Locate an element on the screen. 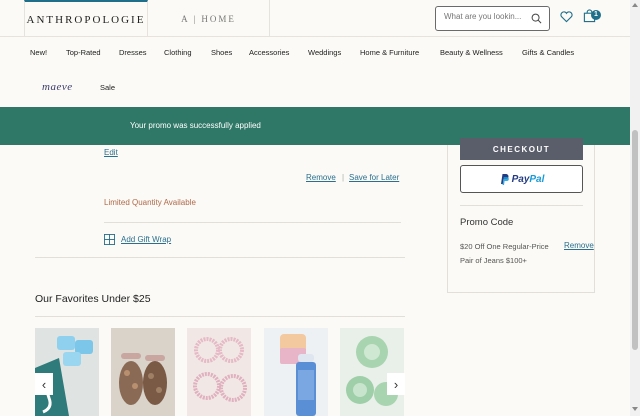 The width and height of the screenshot is (640, 416). favorites-heading: Our Favorites Under $25 is located at coordinates (93, 299).